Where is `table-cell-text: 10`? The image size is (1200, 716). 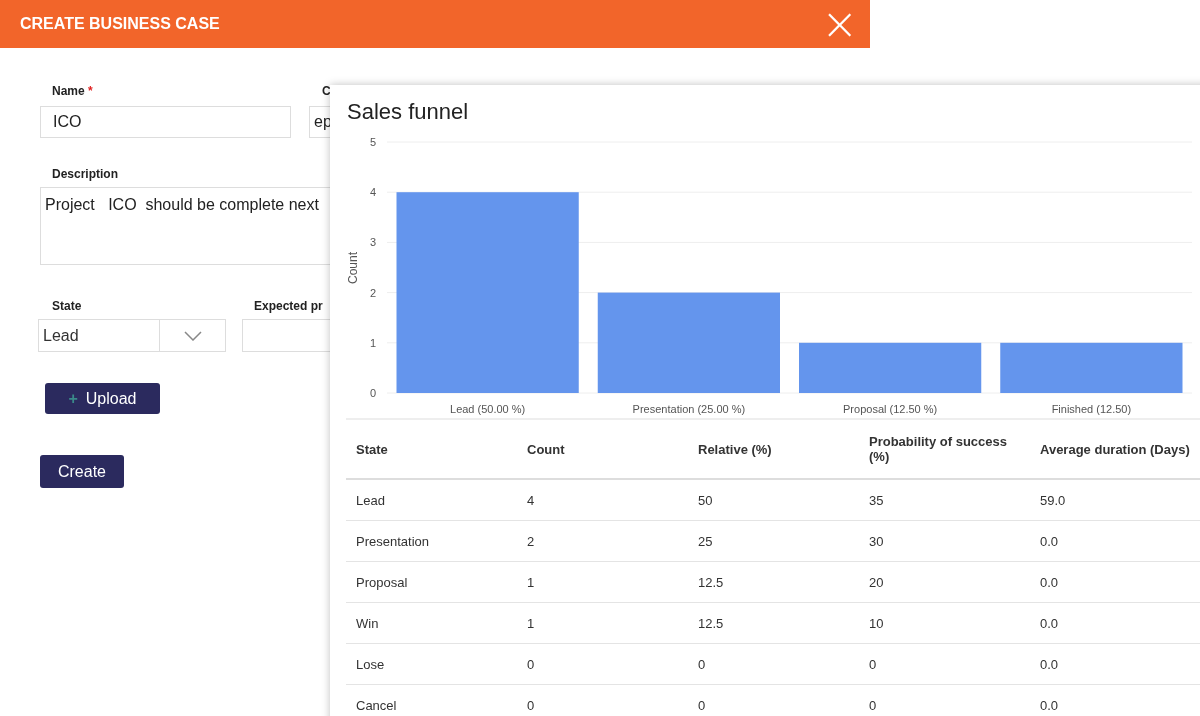 table-cell-text: 10 is located at coordinates (877, 623).